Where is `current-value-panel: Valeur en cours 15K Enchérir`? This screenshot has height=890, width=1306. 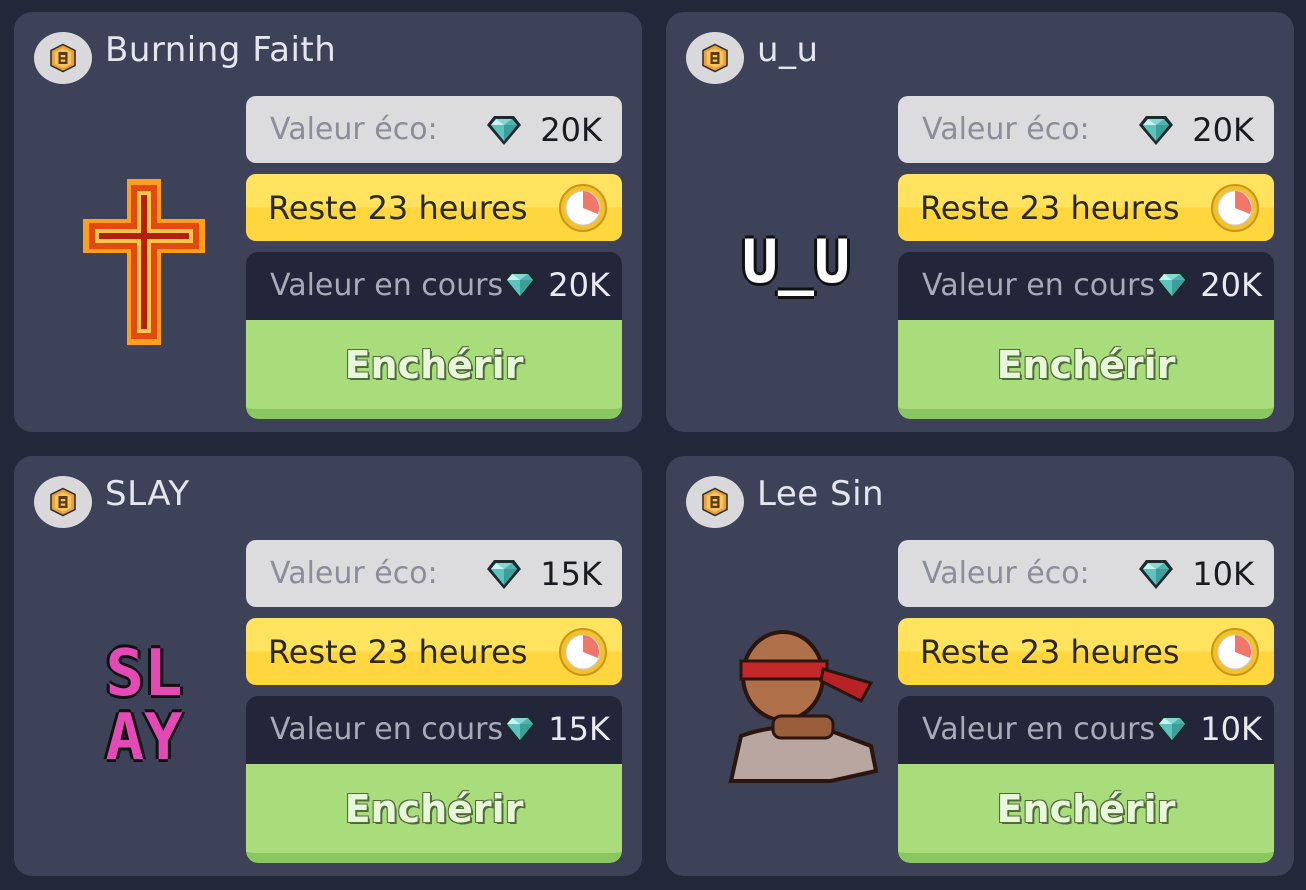 current-value-panel: Valeur en cours 15K Enchérir is located at coordinates (434, 779).